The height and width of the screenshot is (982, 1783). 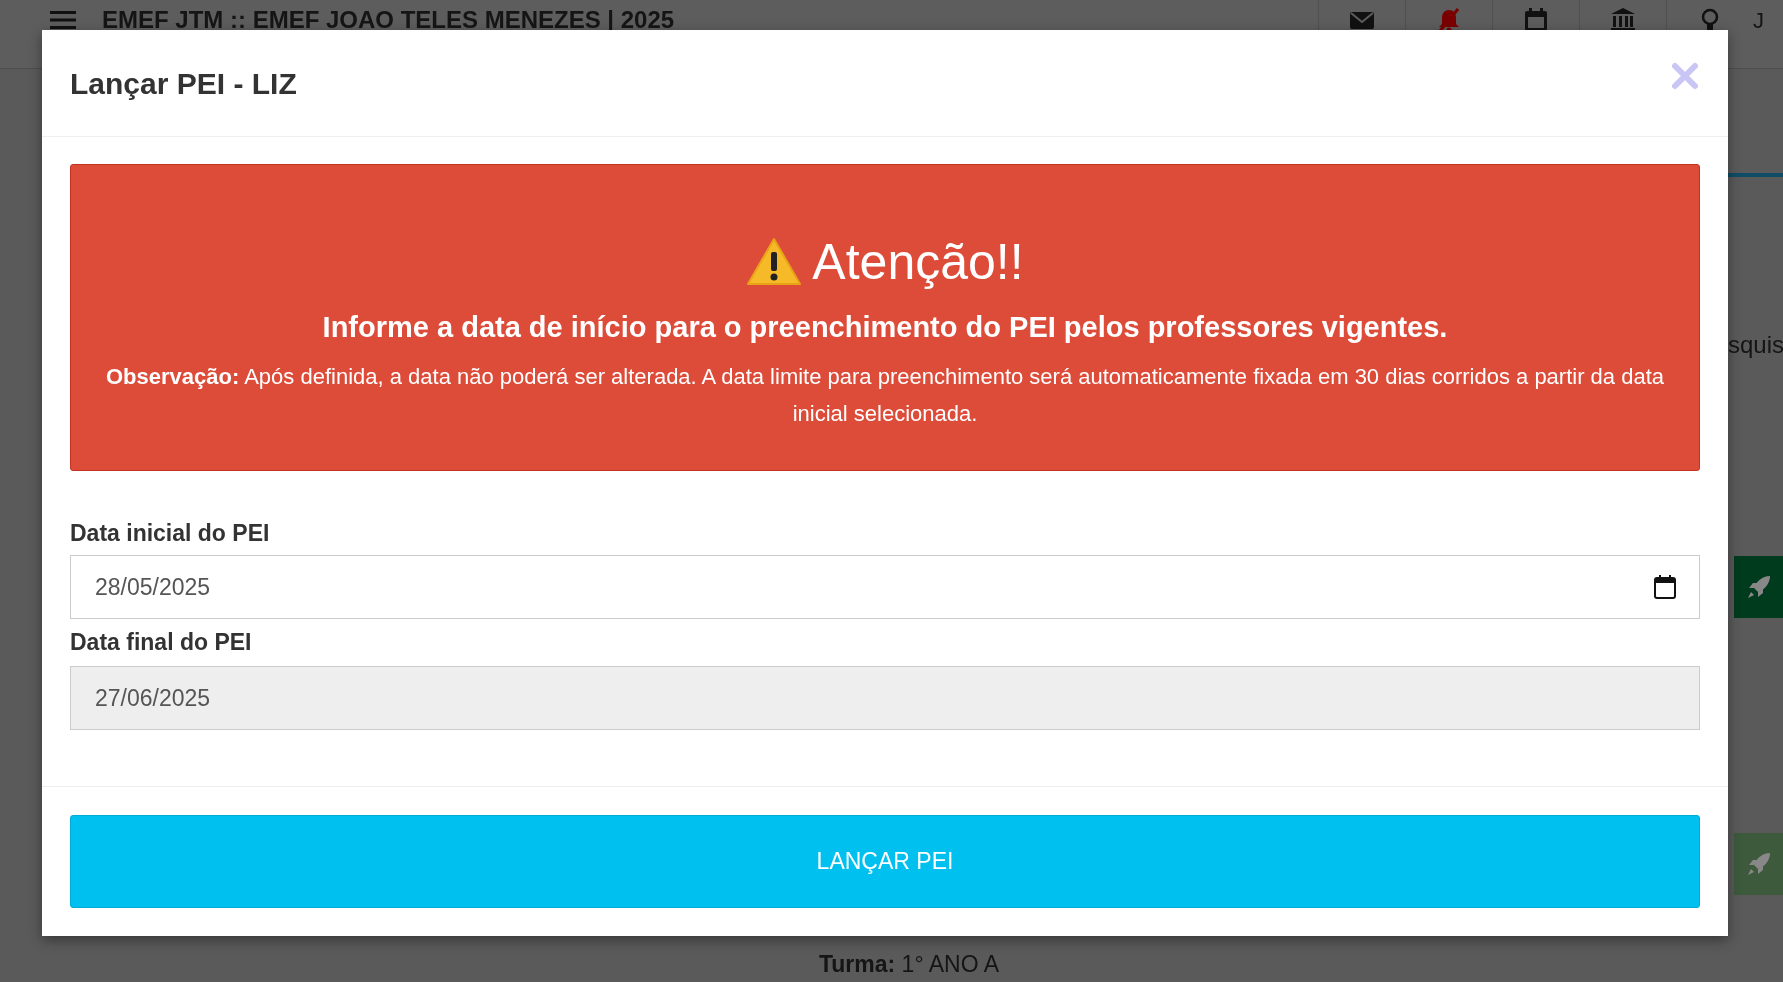 I want to click on field-label: Data final do PEI, so click(x=161, y=642).